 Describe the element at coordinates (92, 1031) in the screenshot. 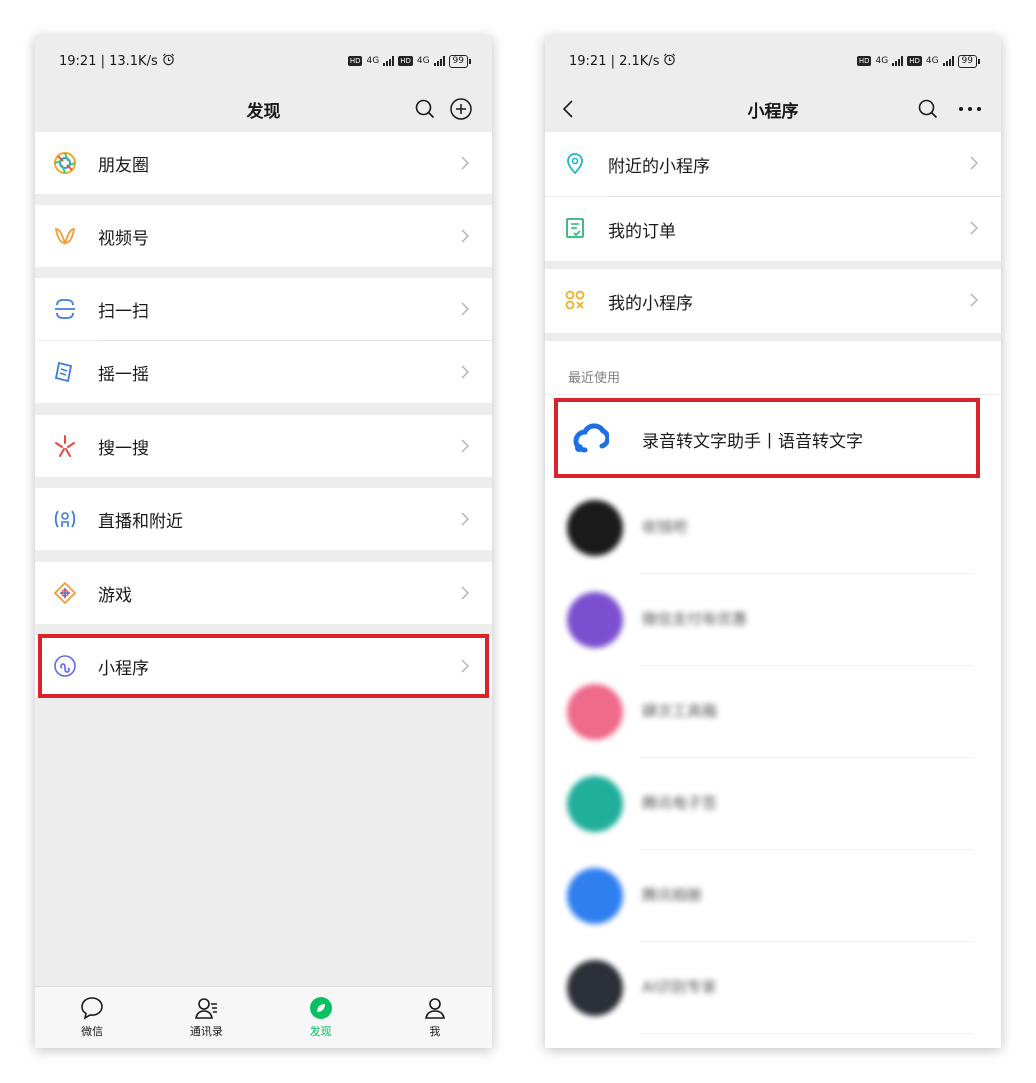

I see `tab-label: 微信` at that location.